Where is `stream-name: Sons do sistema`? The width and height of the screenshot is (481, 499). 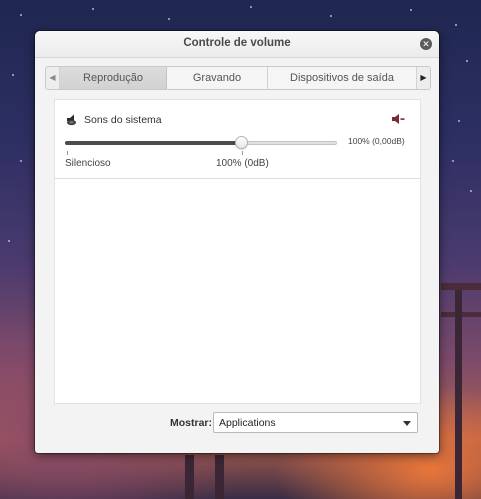
stream-name: Sons do sistema is located at coordinates (123, 120).